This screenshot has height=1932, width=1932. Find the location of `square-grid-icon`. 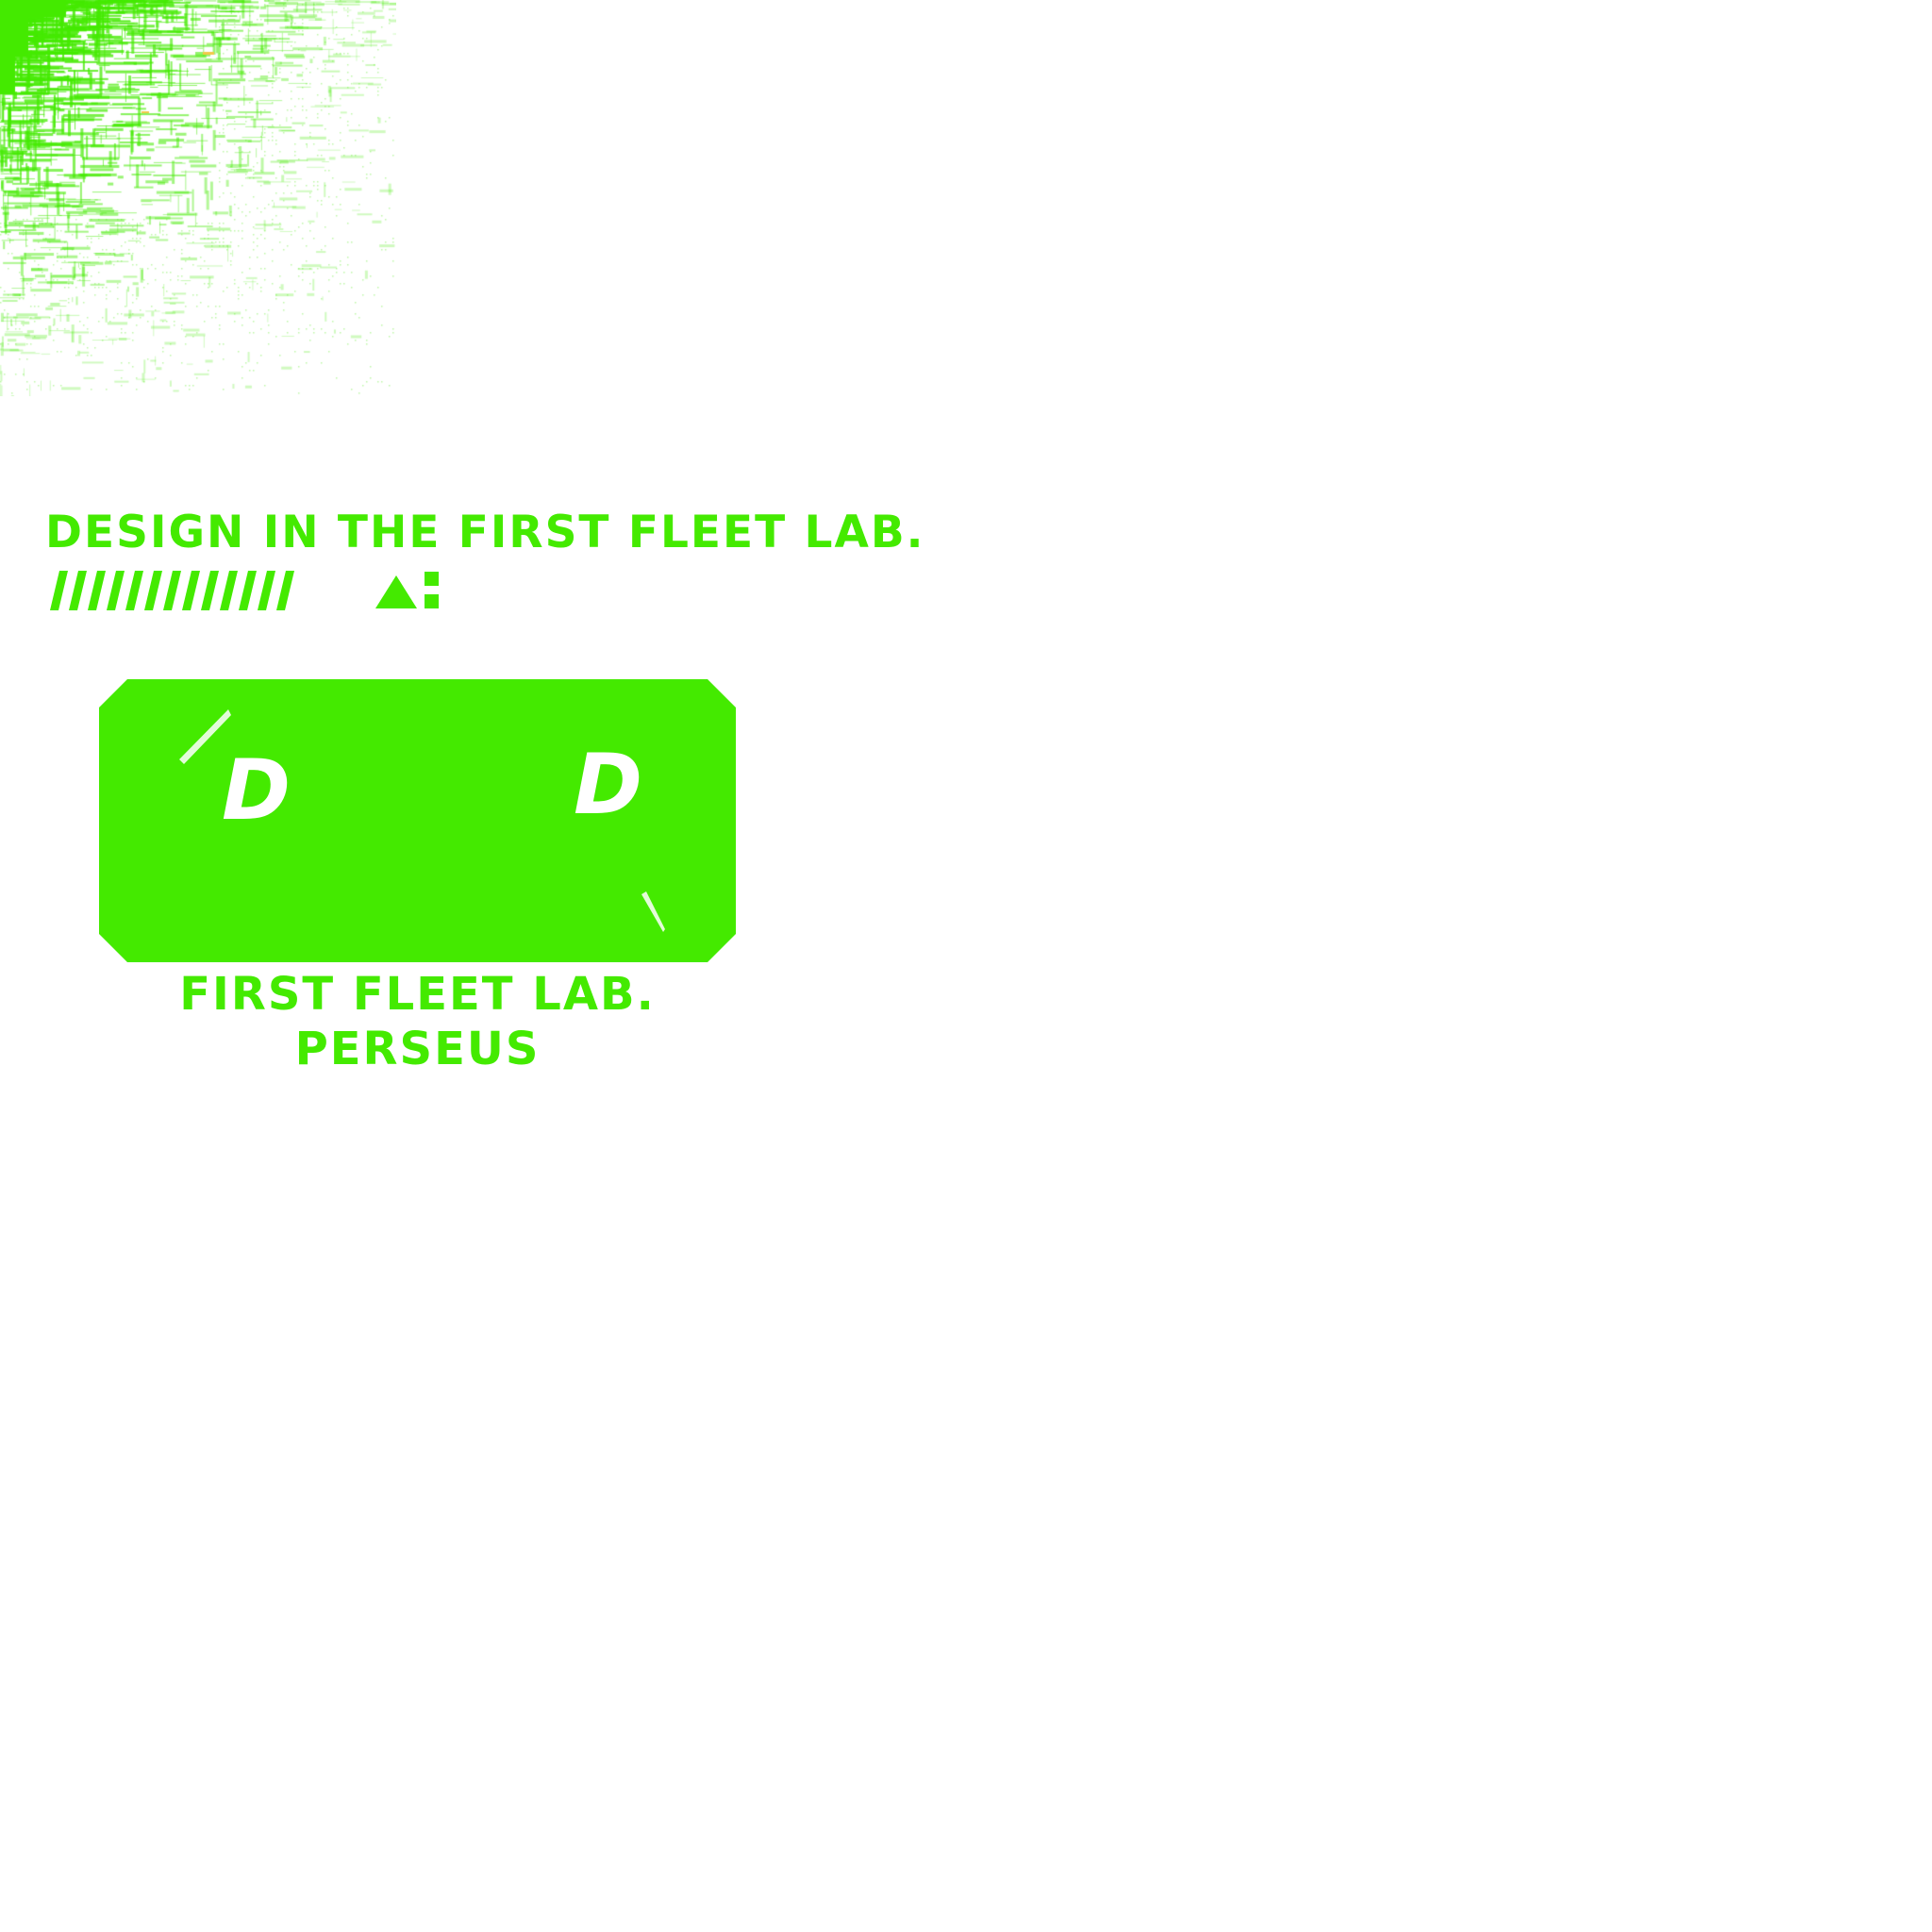

square-grid-icon is located at coordinates (432, 590).